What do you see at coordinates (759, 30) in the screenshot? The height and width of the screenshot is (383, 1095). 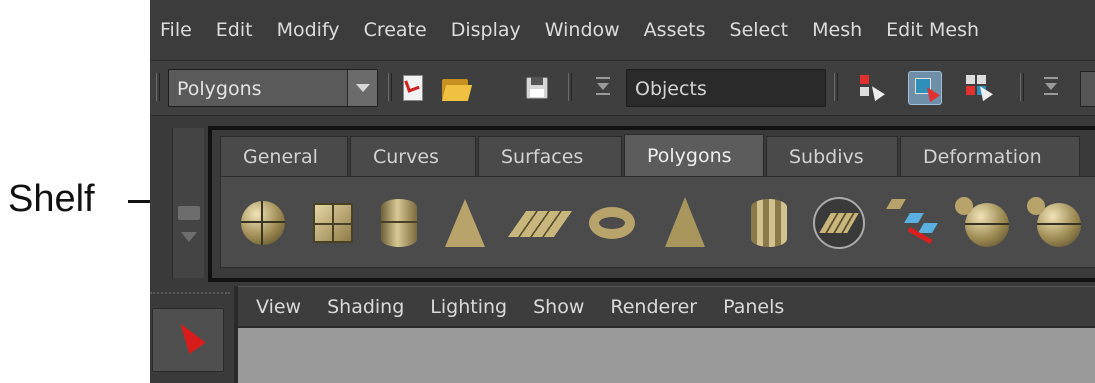 I see `menu-select: Select` at bounding box center [759, 30].